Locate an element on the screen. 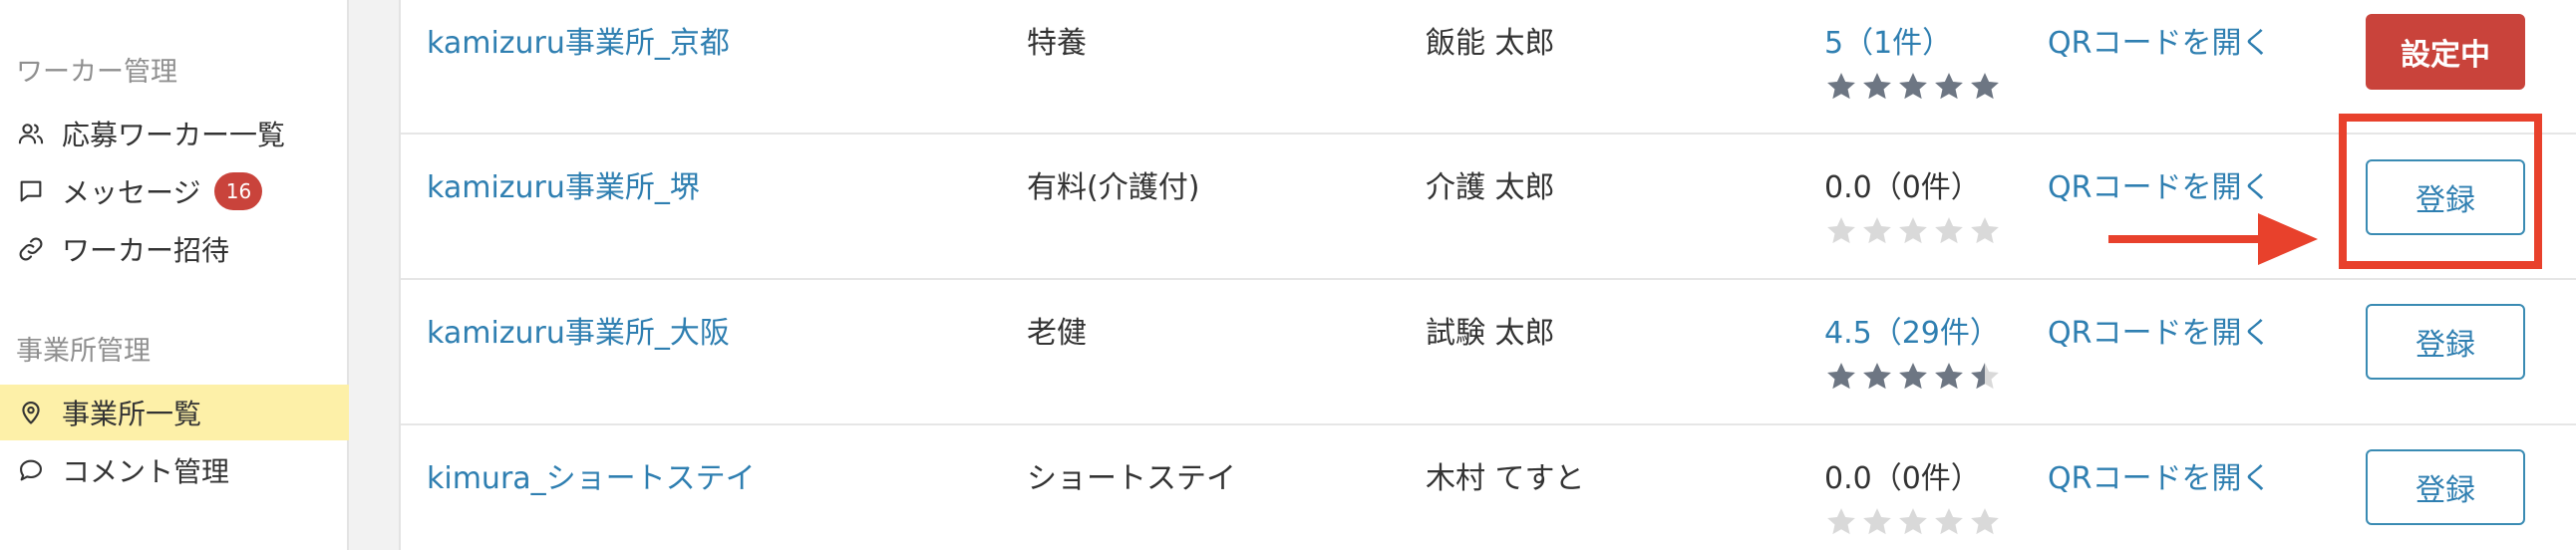 This screenshot has height=550, width=2576. star-half-icon is located at coordinates (1985, 377).